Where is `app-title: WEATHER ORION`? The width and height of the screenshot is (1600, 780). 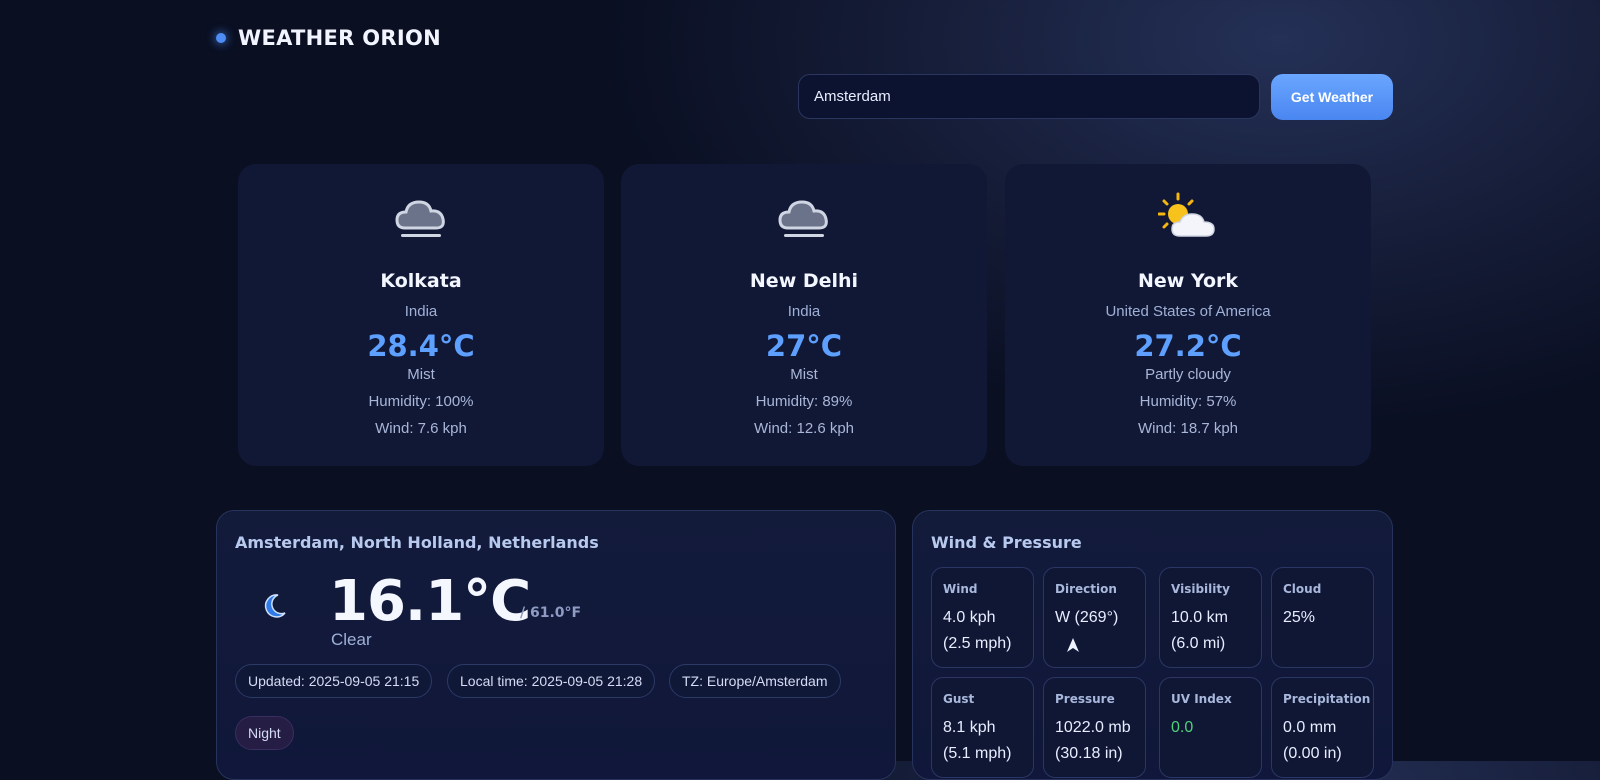 app-title: WEATHER ORION is located at coordinates (340, 38).